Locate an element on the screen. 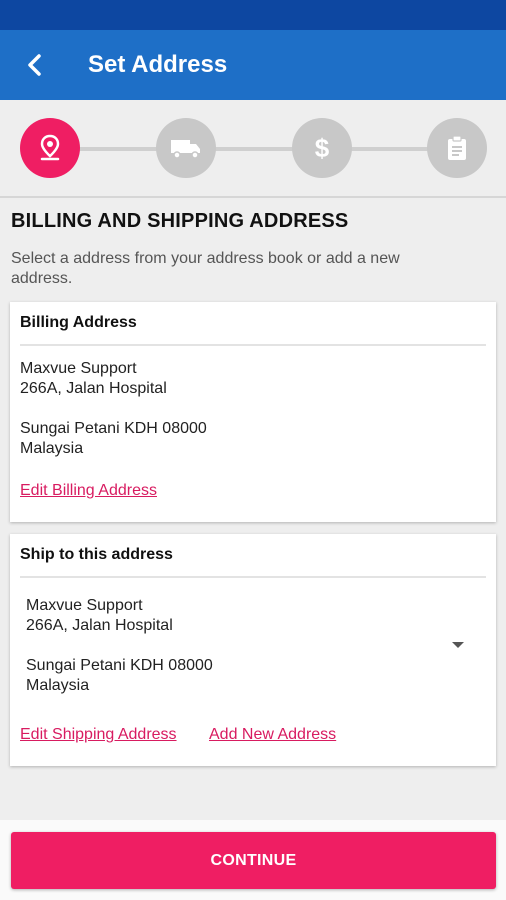 The height and width of the screenshot is (900, 506). shipping-address-header: Ship to this address is located at coordinates (253, 556).